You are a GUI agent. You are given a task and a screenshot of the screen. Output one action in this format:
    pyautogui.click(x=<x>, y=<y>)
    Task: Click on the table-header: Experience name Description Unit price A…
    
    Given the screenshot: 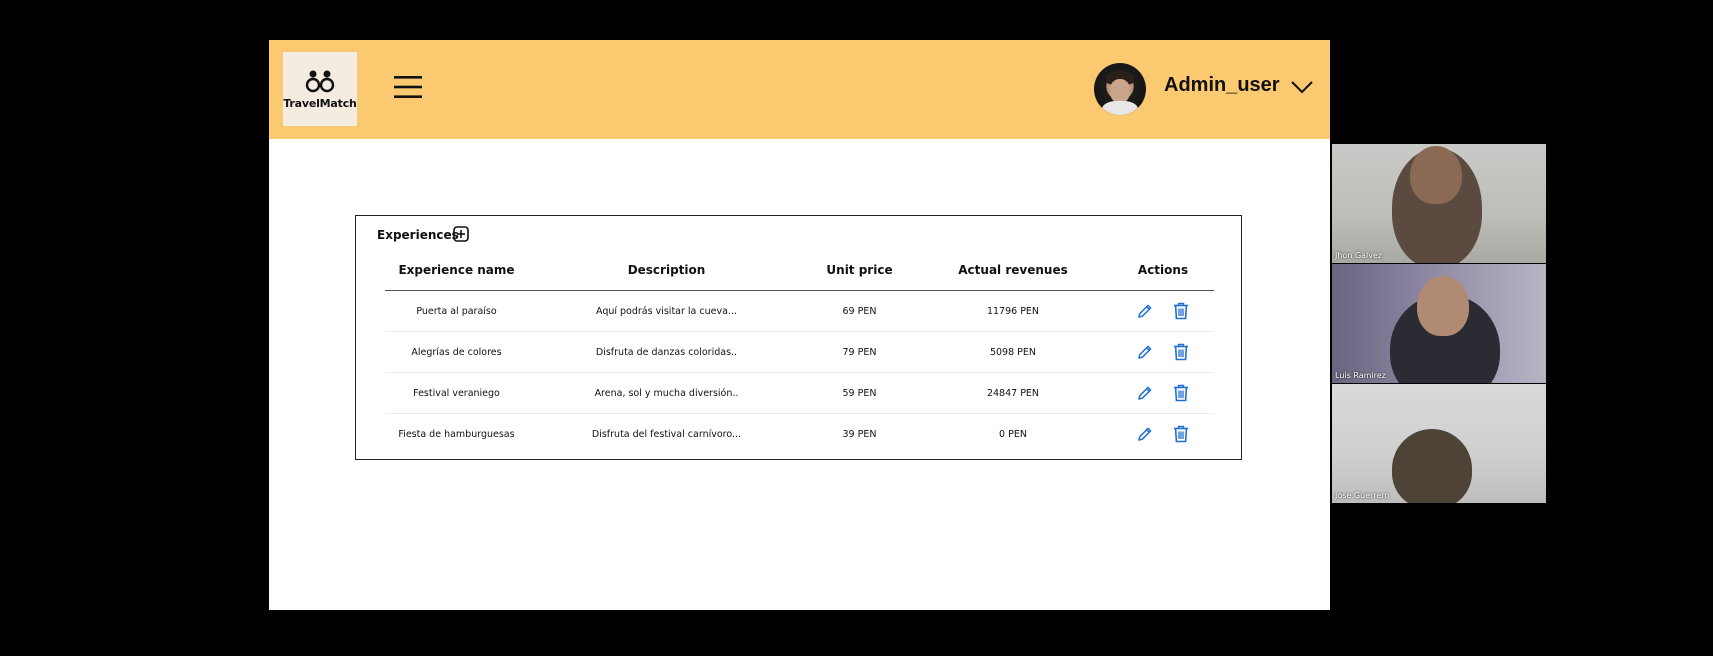 What is the action you would take?
    pyautogui.click(x=799, y=270)
    